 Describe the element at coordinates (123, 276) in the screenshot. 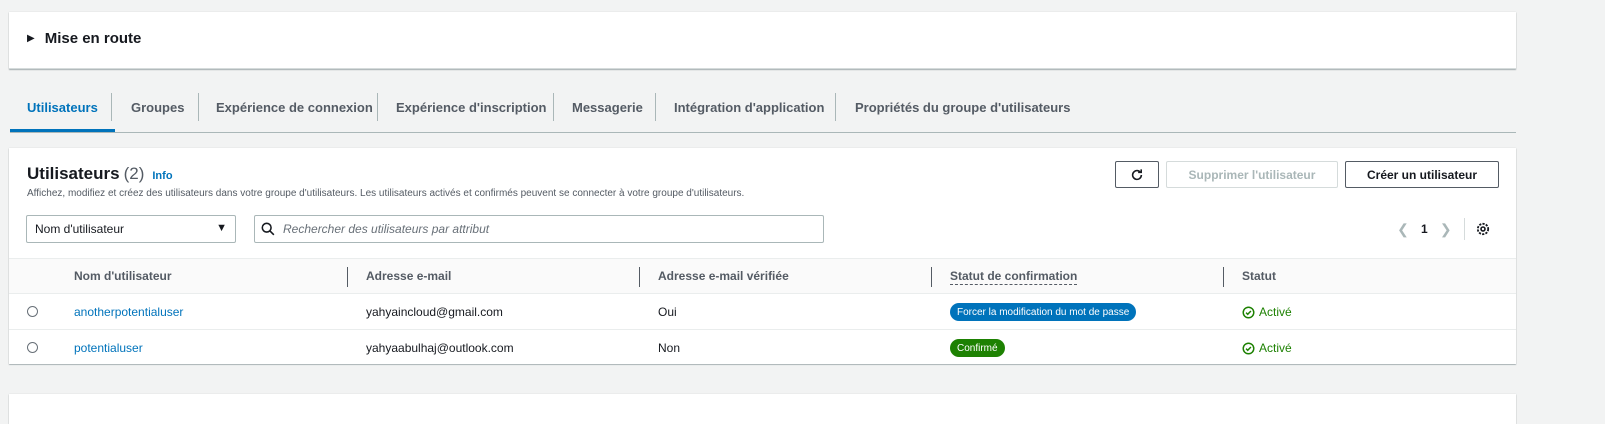

I see `column-header-username: Nom d'utilisateur` at that location.